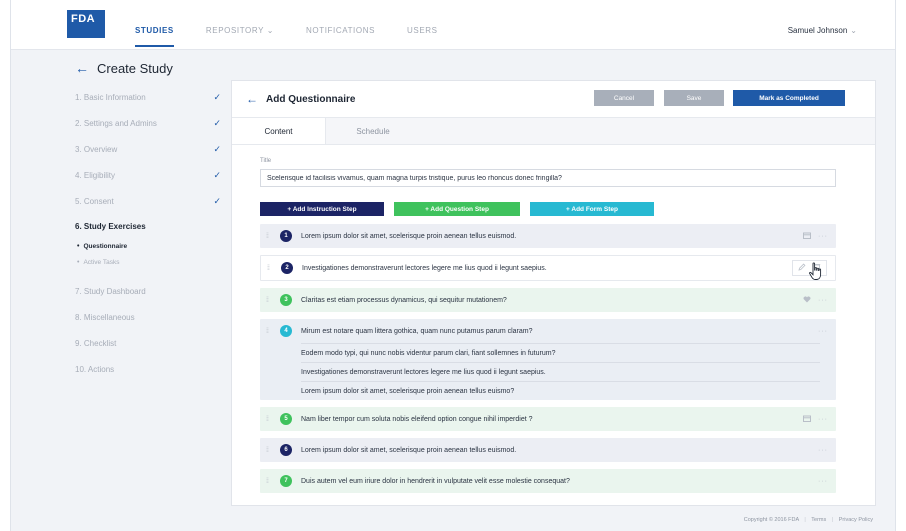 The height and width of the screenshot is (531, 906). I want to click on add-instruction-step-button: + Add Instruction Step, so click(322, 209).